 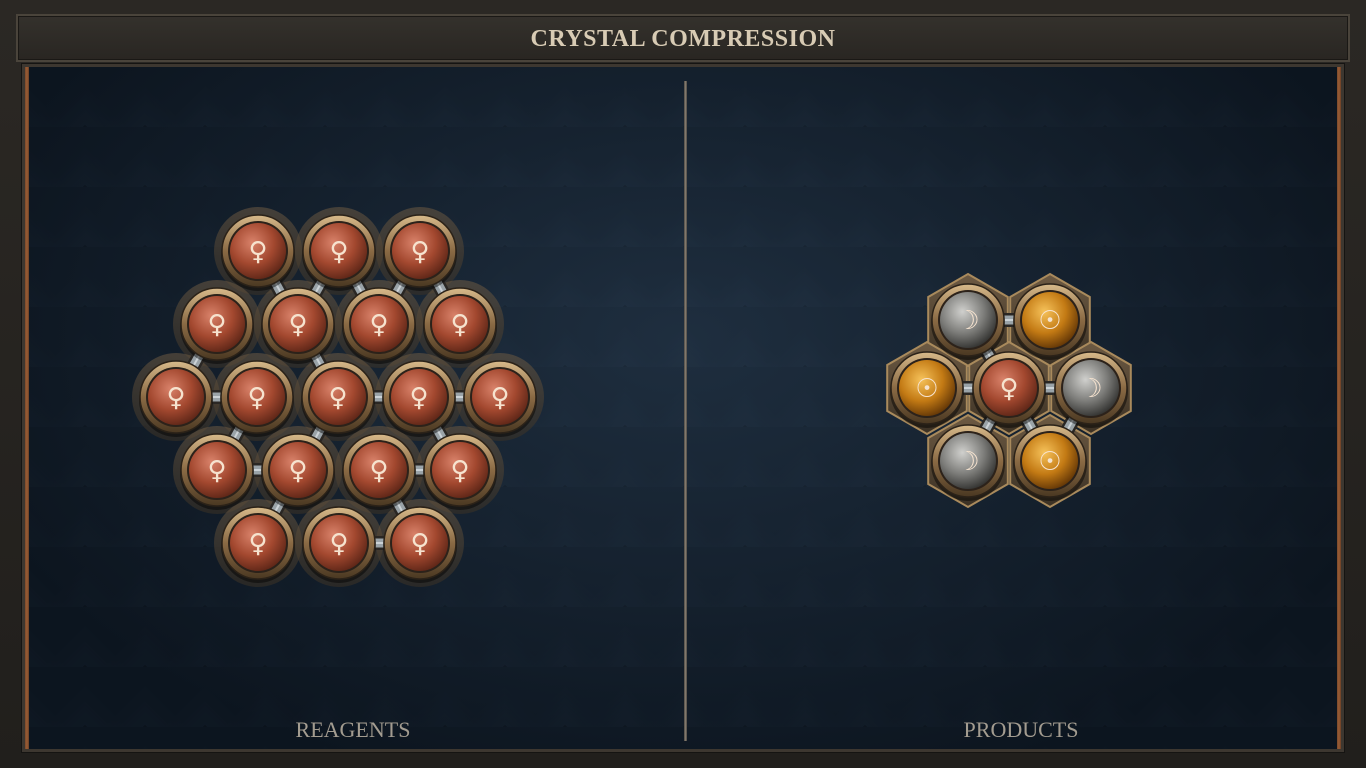 What do you see at coordinates (353, 729) in the screenshot?
I see `reagents-label: REAGENTS` at bounding box center [353, 729].